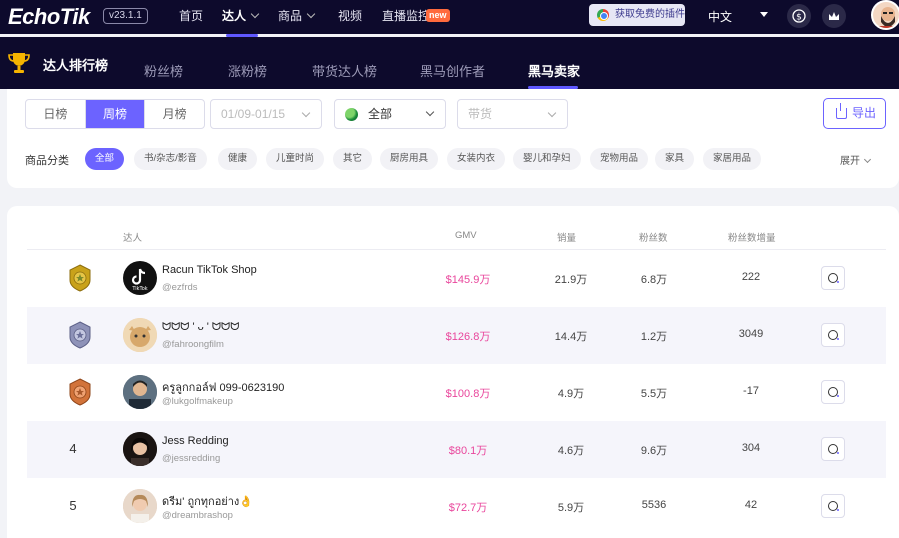 The image size is (899, 538). What do you see at coordinates (476, 159) in the screenshot?
I see `category-chip-womenswear: 女装内衣` at bounding box center [476, 159].